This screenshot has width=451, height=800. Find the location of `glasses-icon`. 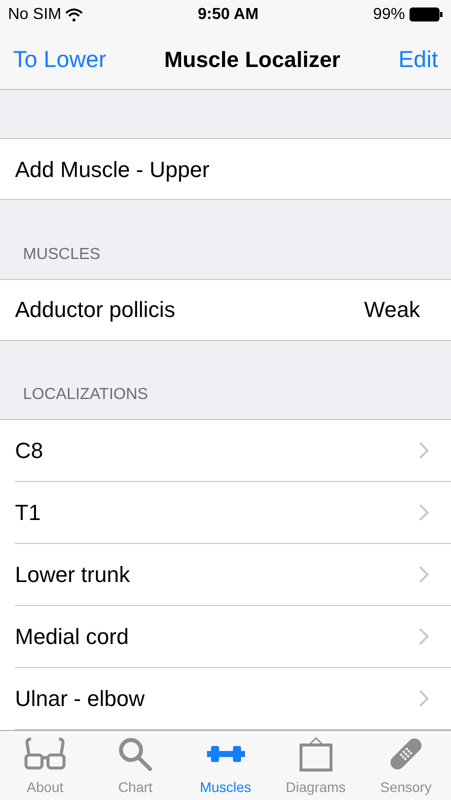

glasses-icon is located at coordinates (45, 754).